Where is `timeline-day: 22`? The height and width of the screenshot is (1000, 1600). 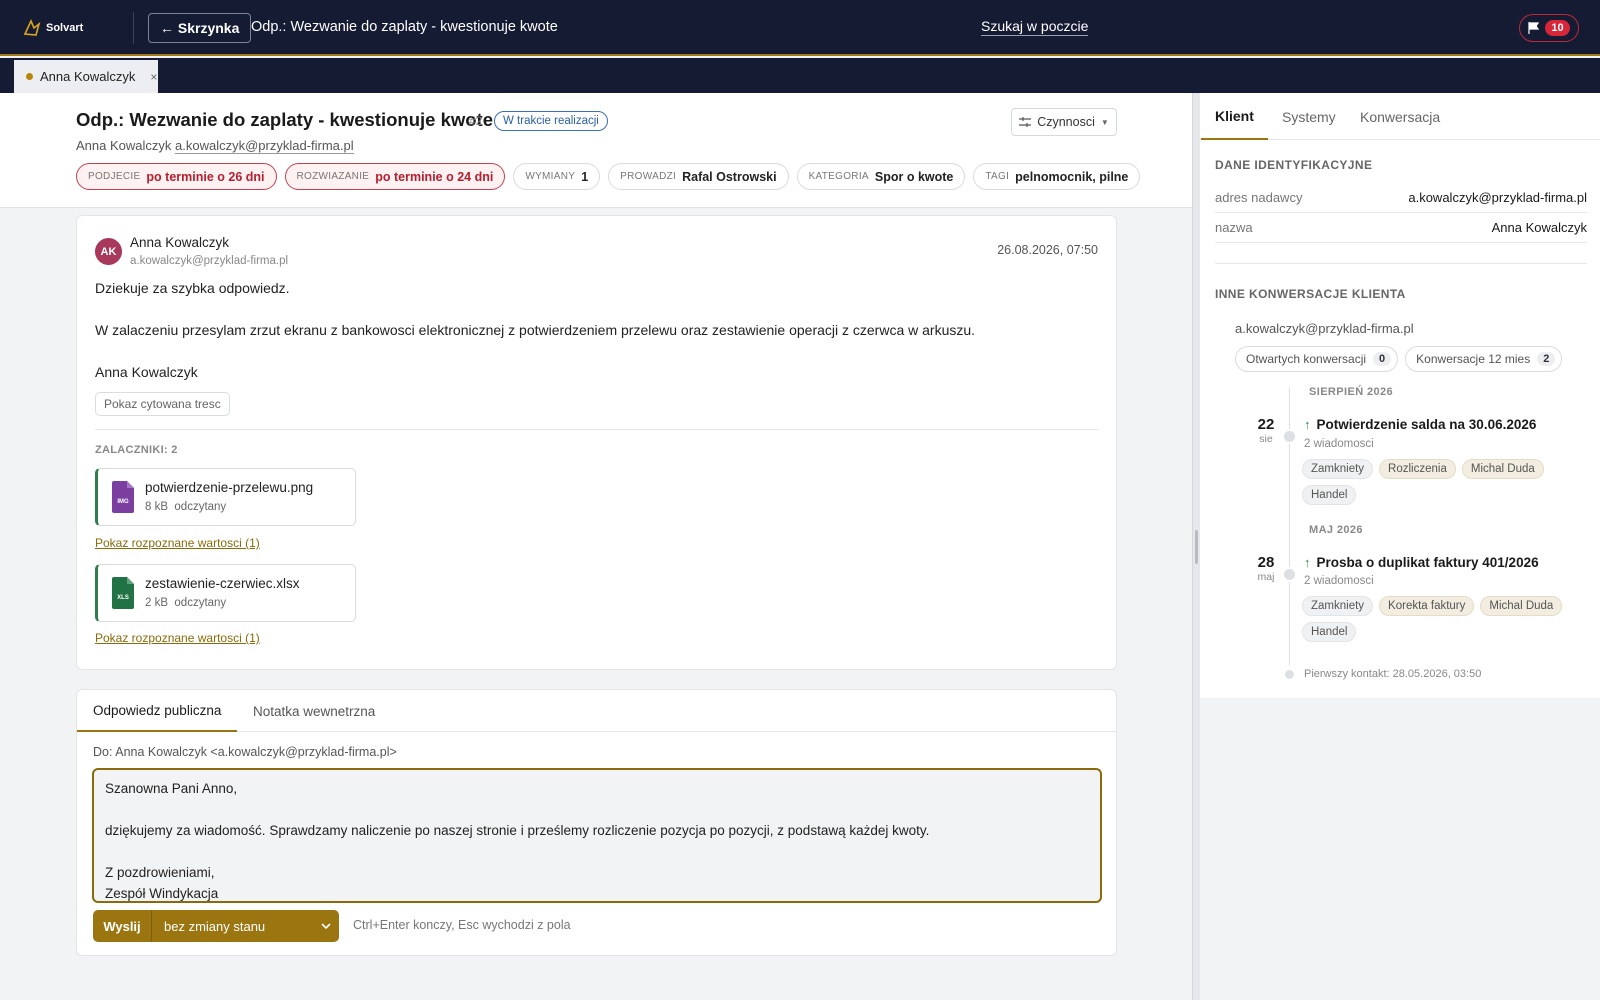 timeline-day: 22 is located at coordinates (1266, 424).